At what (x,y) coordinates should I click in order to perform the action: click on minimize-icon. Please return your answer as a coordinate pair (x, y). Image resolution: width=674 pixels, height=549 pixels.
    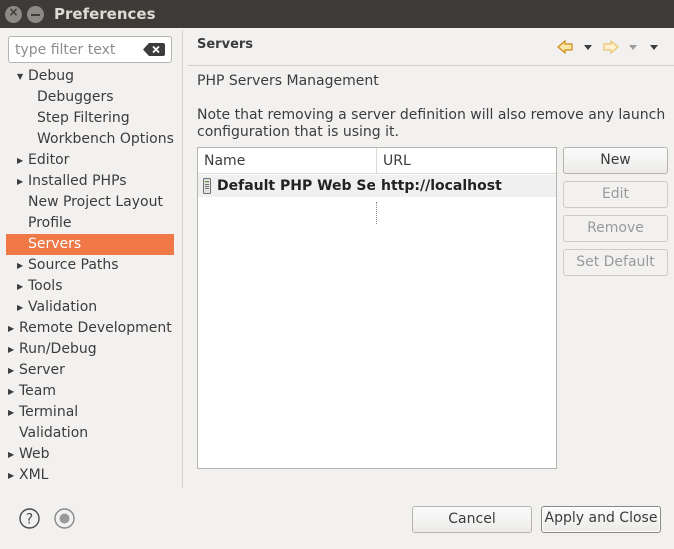
    Looking at the image, I should click on (35, 15).